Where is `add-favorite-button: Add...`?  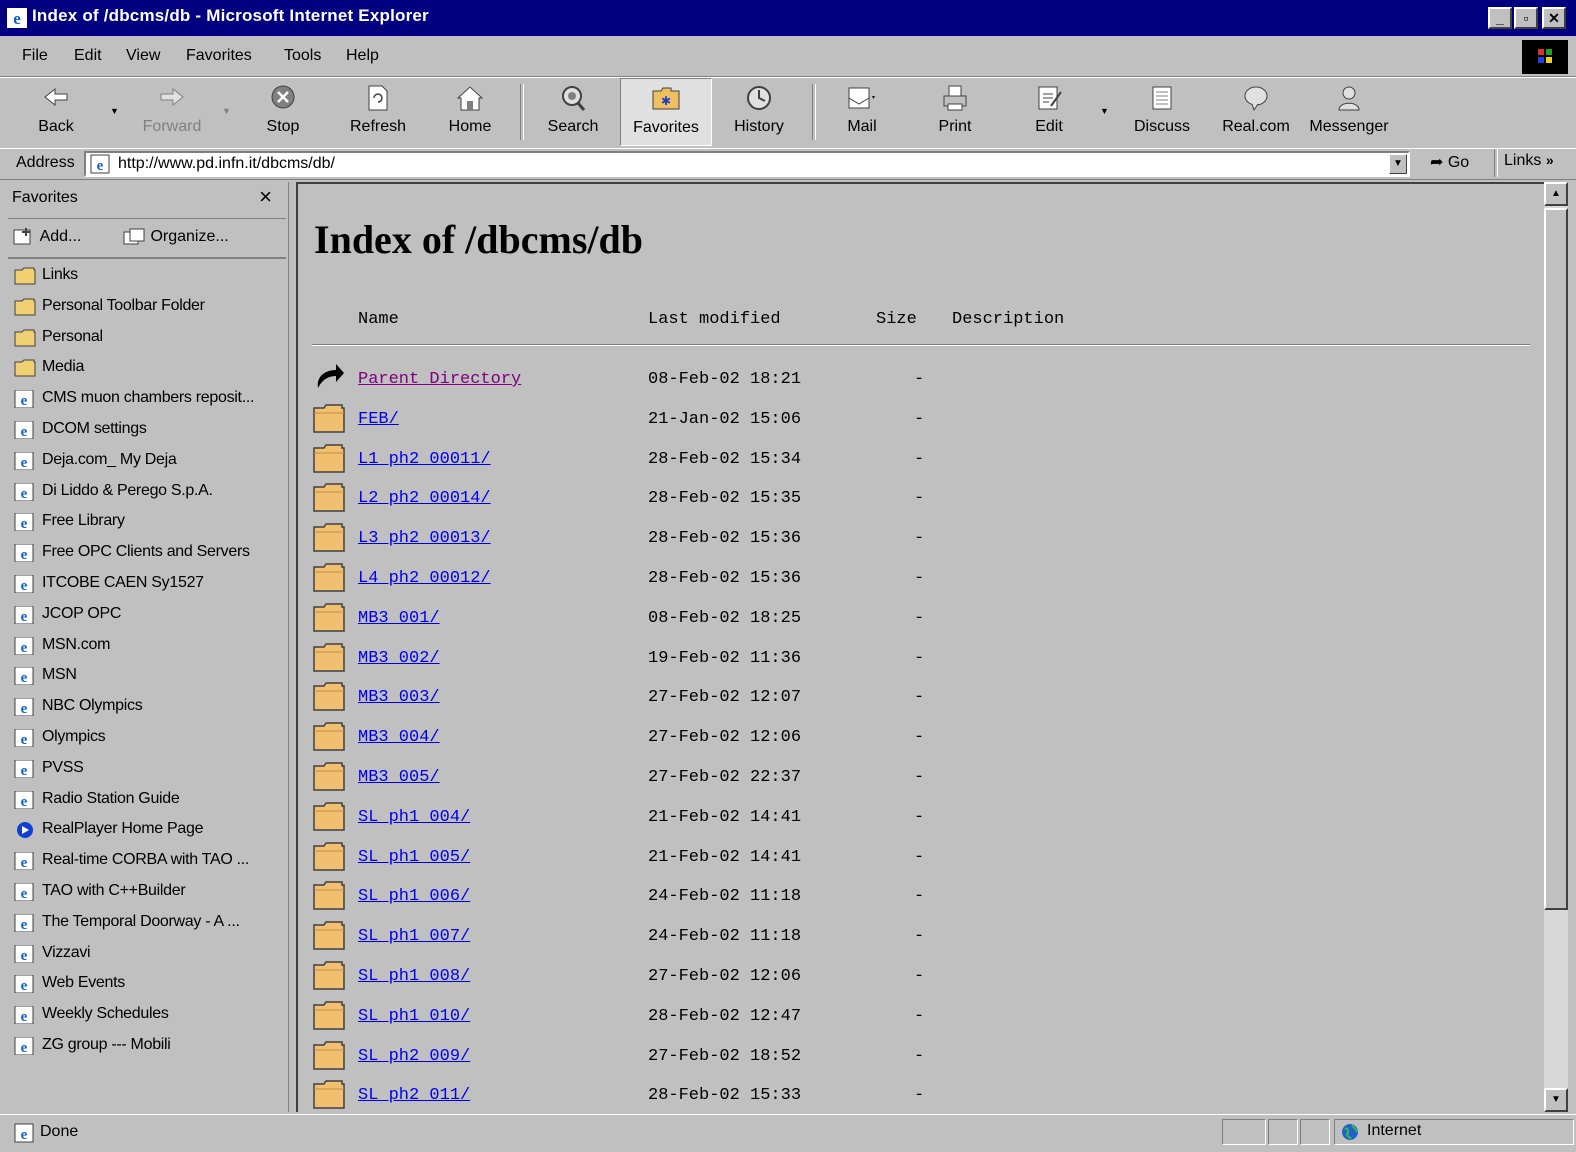 add-favorite-button: Add... is located at coordinates (46, 237).